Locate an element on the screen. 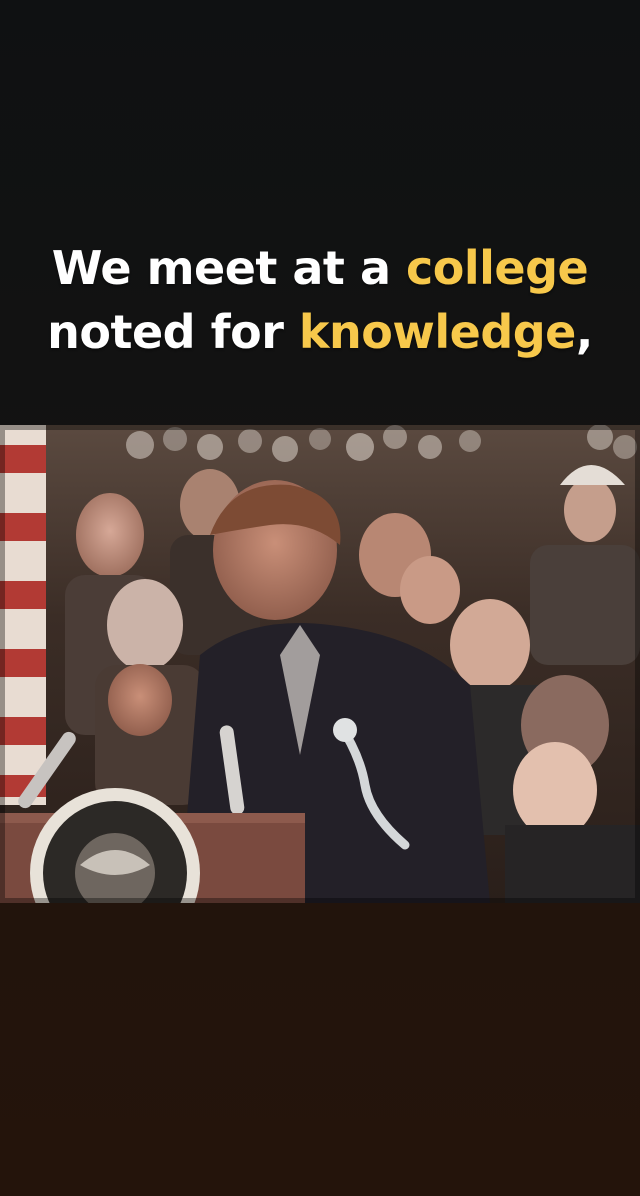  caption-text: We meet at a is located at coordinates (228, 268).